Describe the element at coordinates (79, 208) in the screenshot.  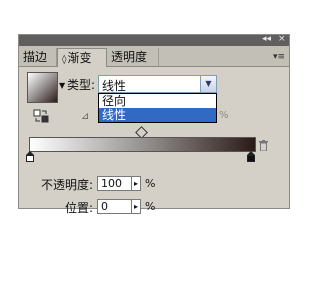
I see `position-label: 位置:` at that location.